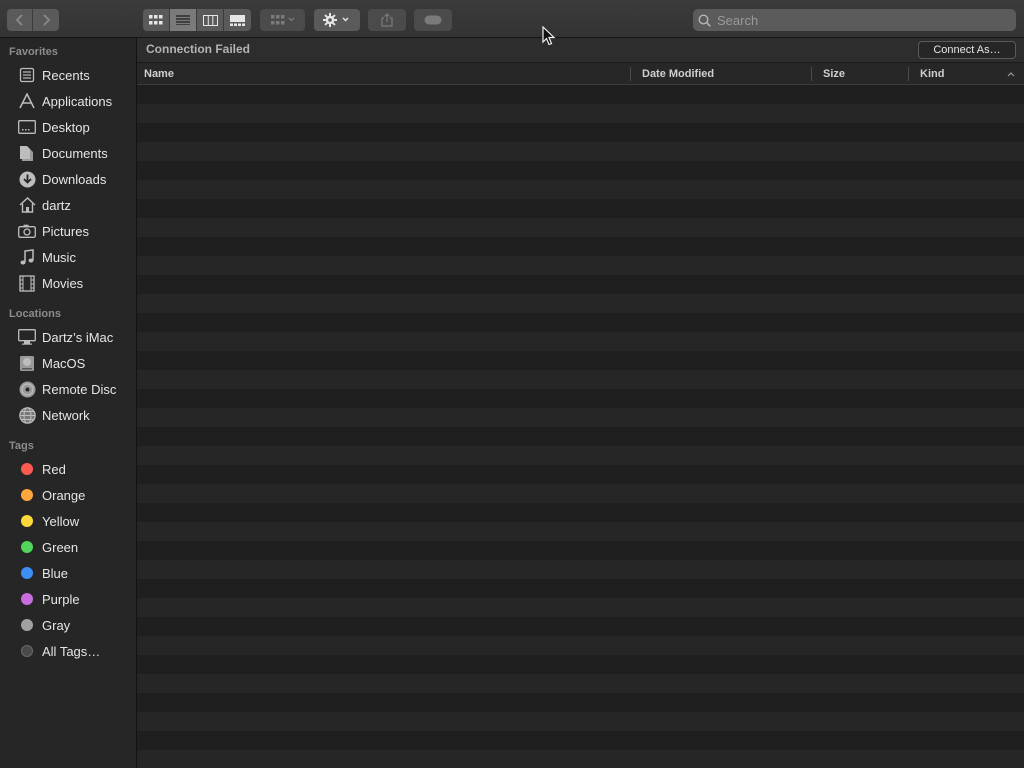 This screenshot has width=1024, height=768. Describe the element at coordinates (21, 446) in the screenshot. I see `section-title-tags: Tags` at that location.